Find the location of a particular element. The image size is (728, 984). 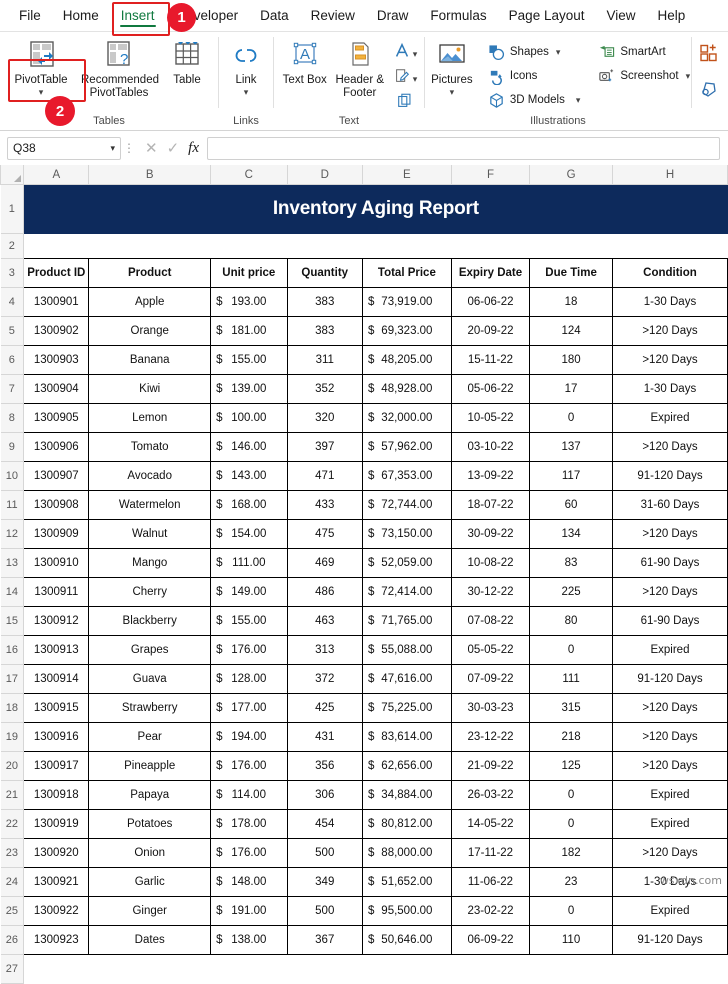

pictures-button: Pictures ▾ is located at coordinates (452, 65).